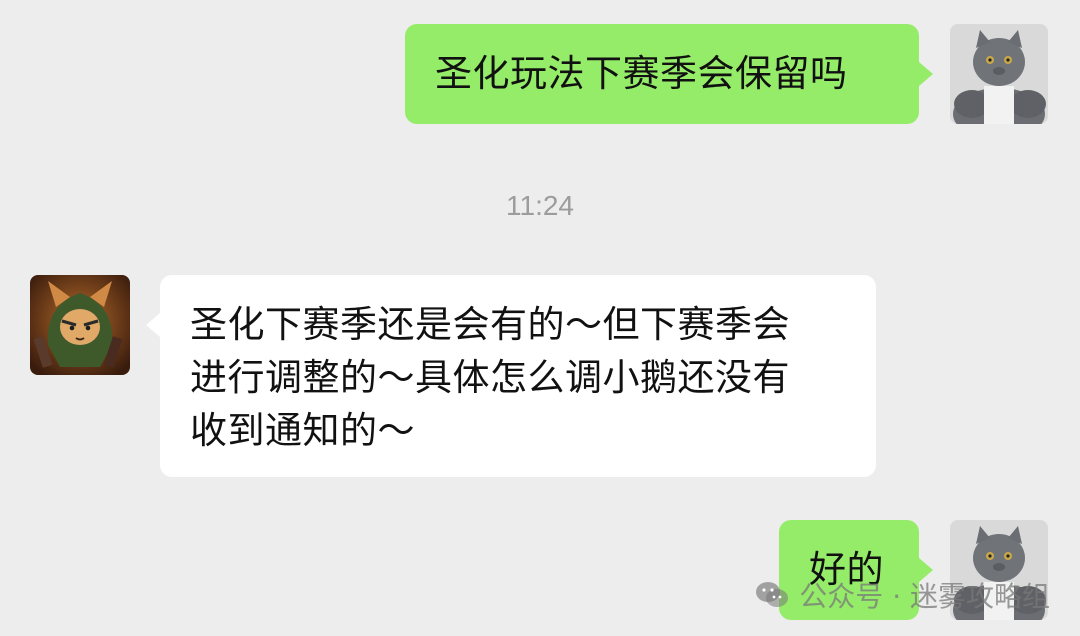  I want to click on wechat-icon, so click(772, 595).